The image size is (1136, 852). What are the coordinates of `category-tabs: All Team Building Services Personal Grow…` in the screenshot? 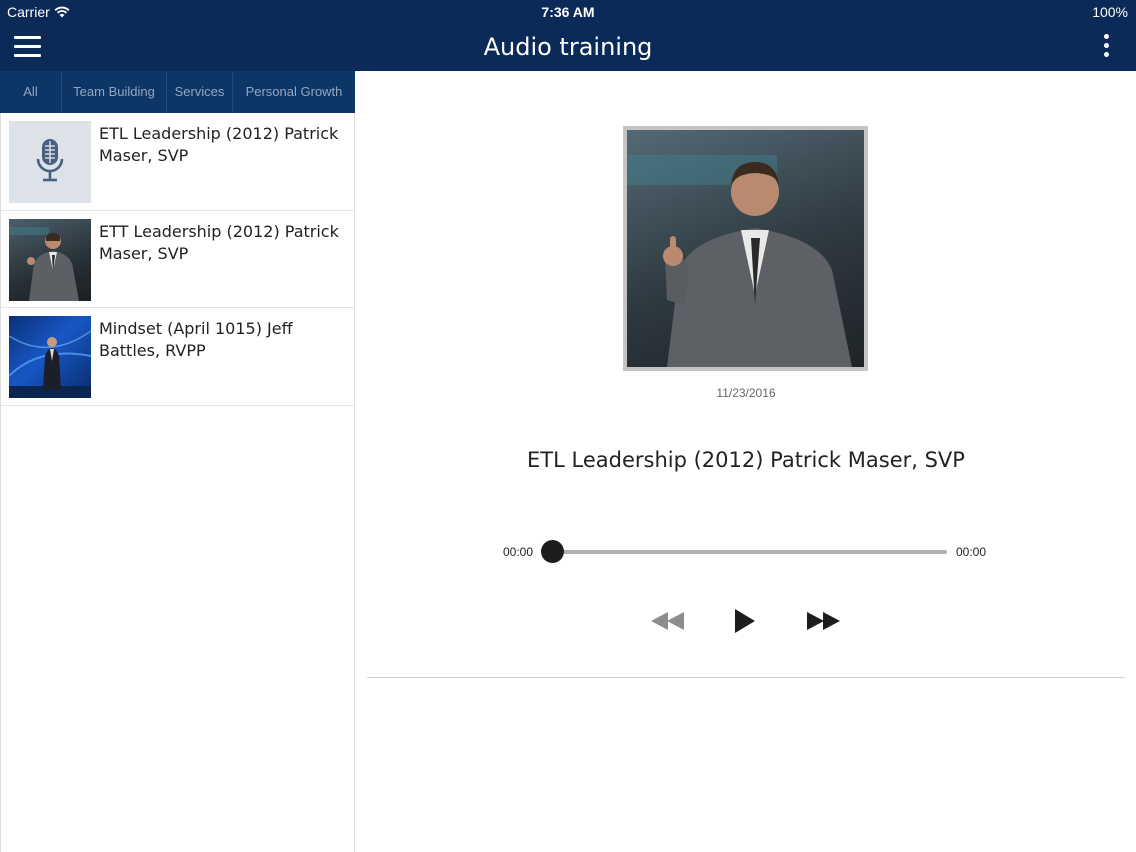 It's located at (177, 92).